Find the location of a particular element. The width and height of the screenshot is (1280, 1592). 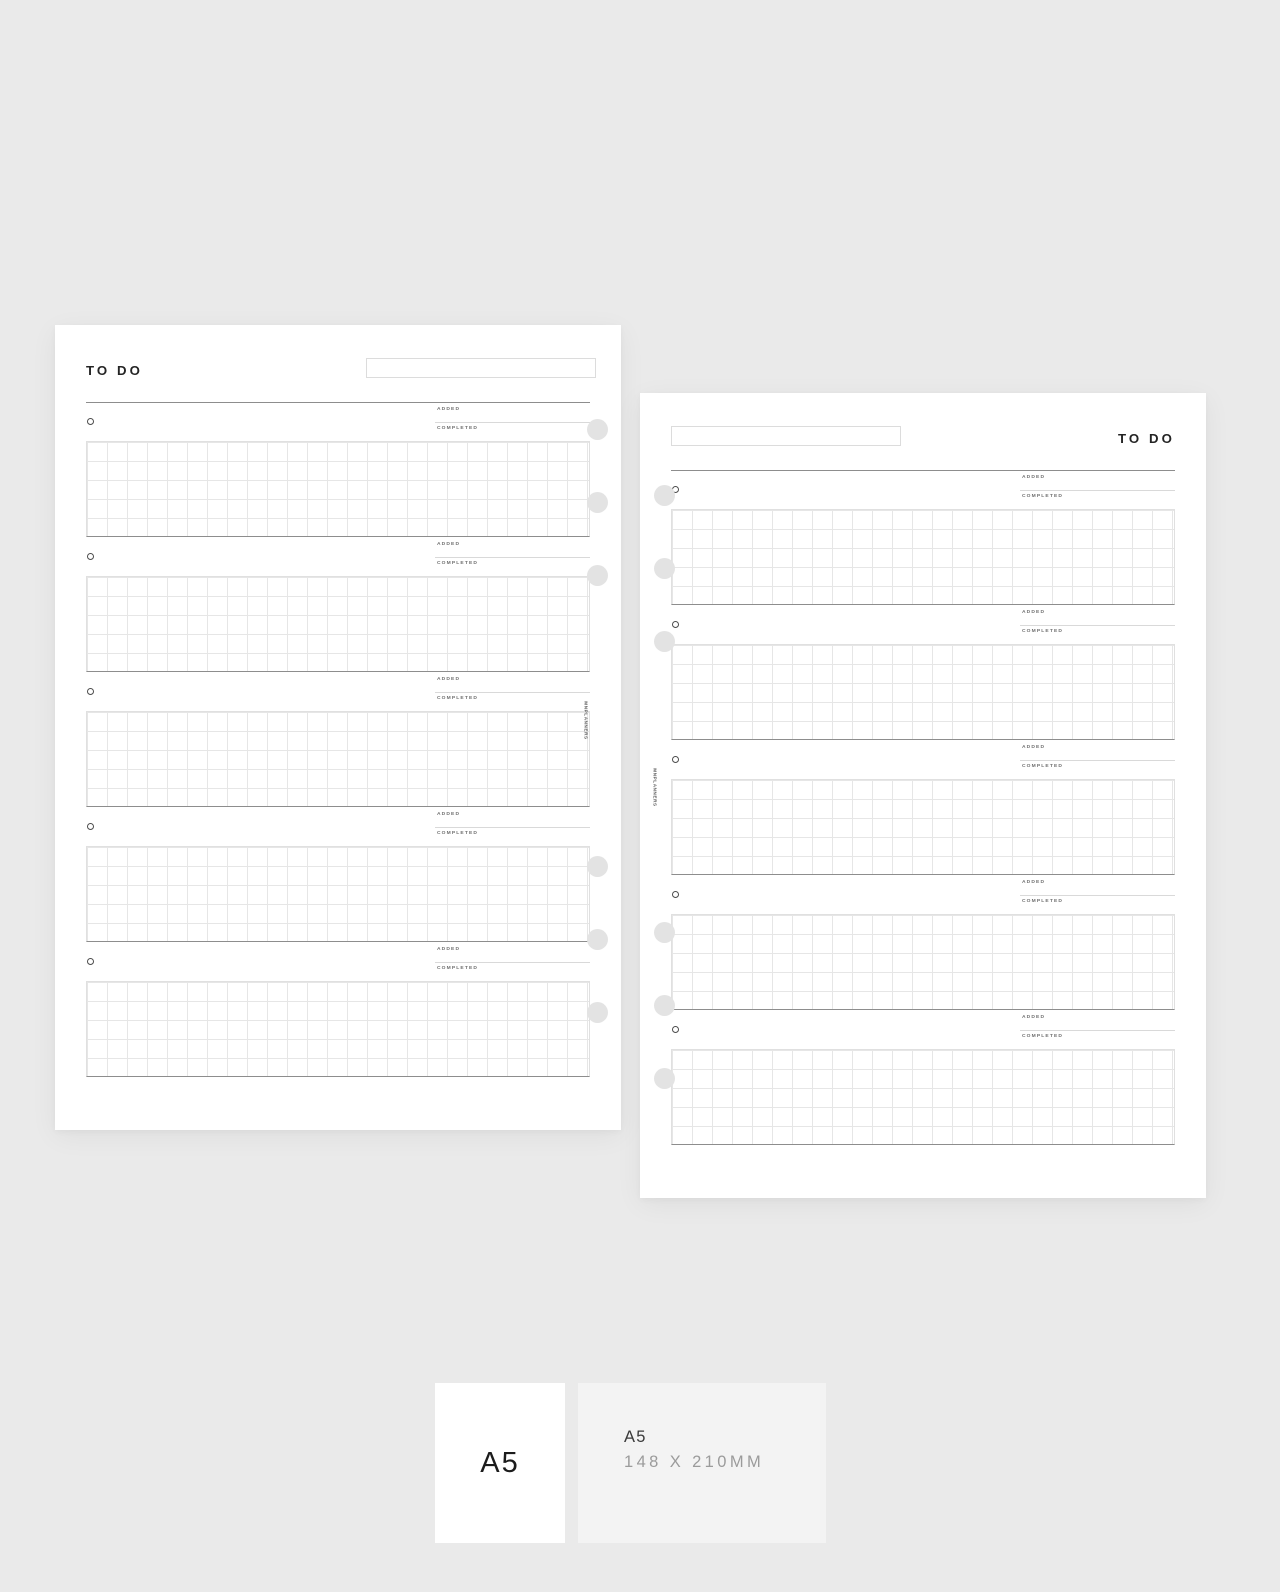

page-header-right: TO DO is located at coordinates (923, 441).